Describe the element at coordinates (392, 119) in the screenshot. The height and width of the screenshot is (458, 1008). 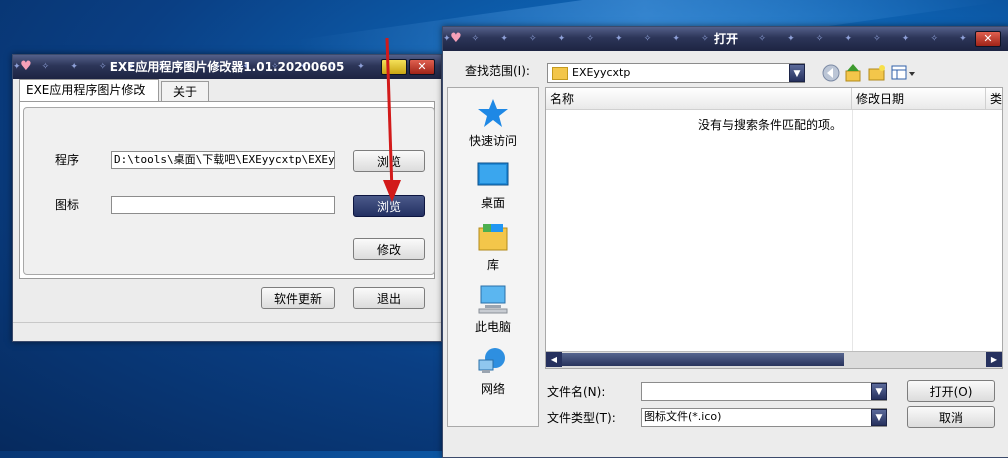
I see `annotation-arrow-icon` at that location.